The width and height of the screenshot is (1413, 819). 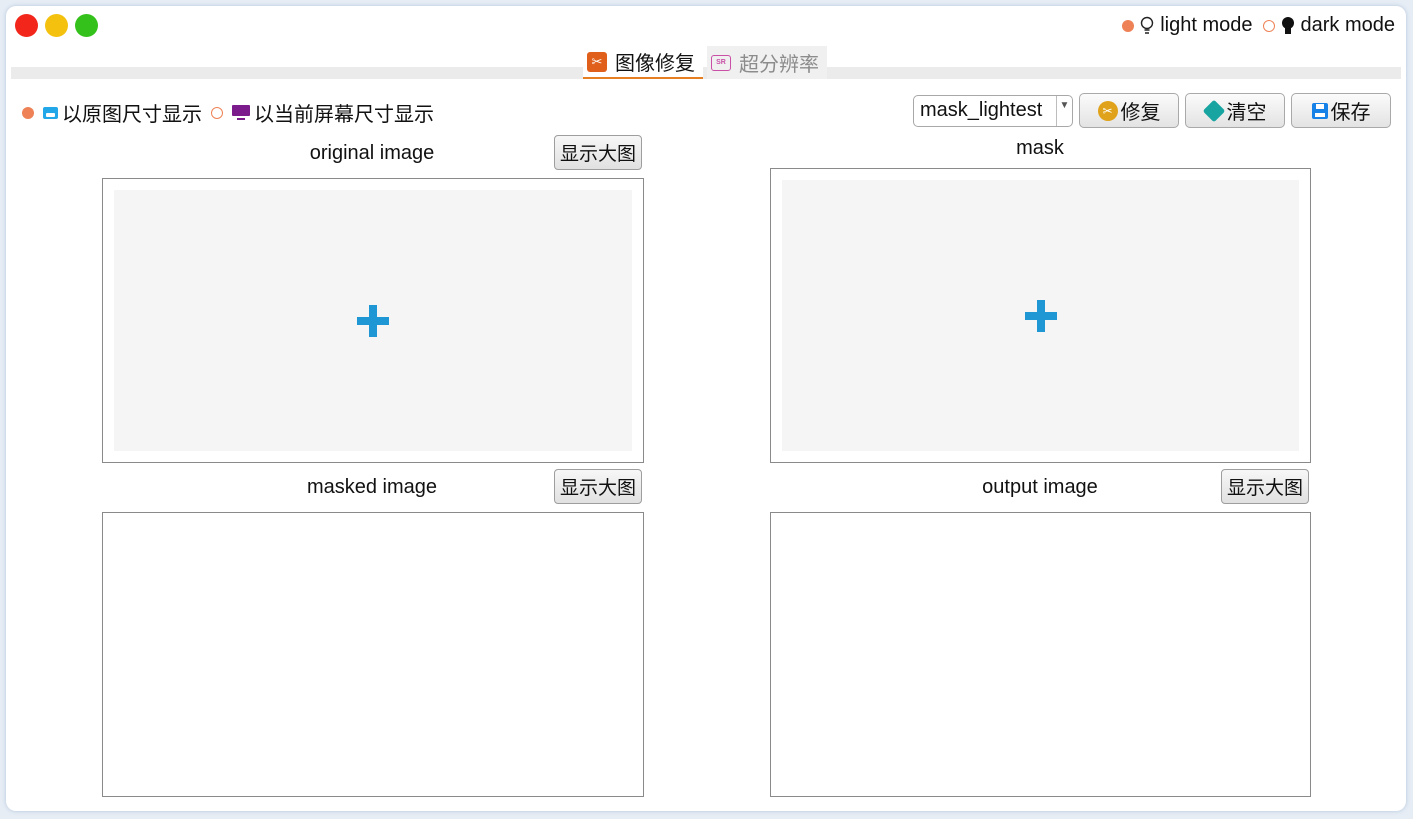 I want to click on original-image-frame, so click(x=373, y=320).